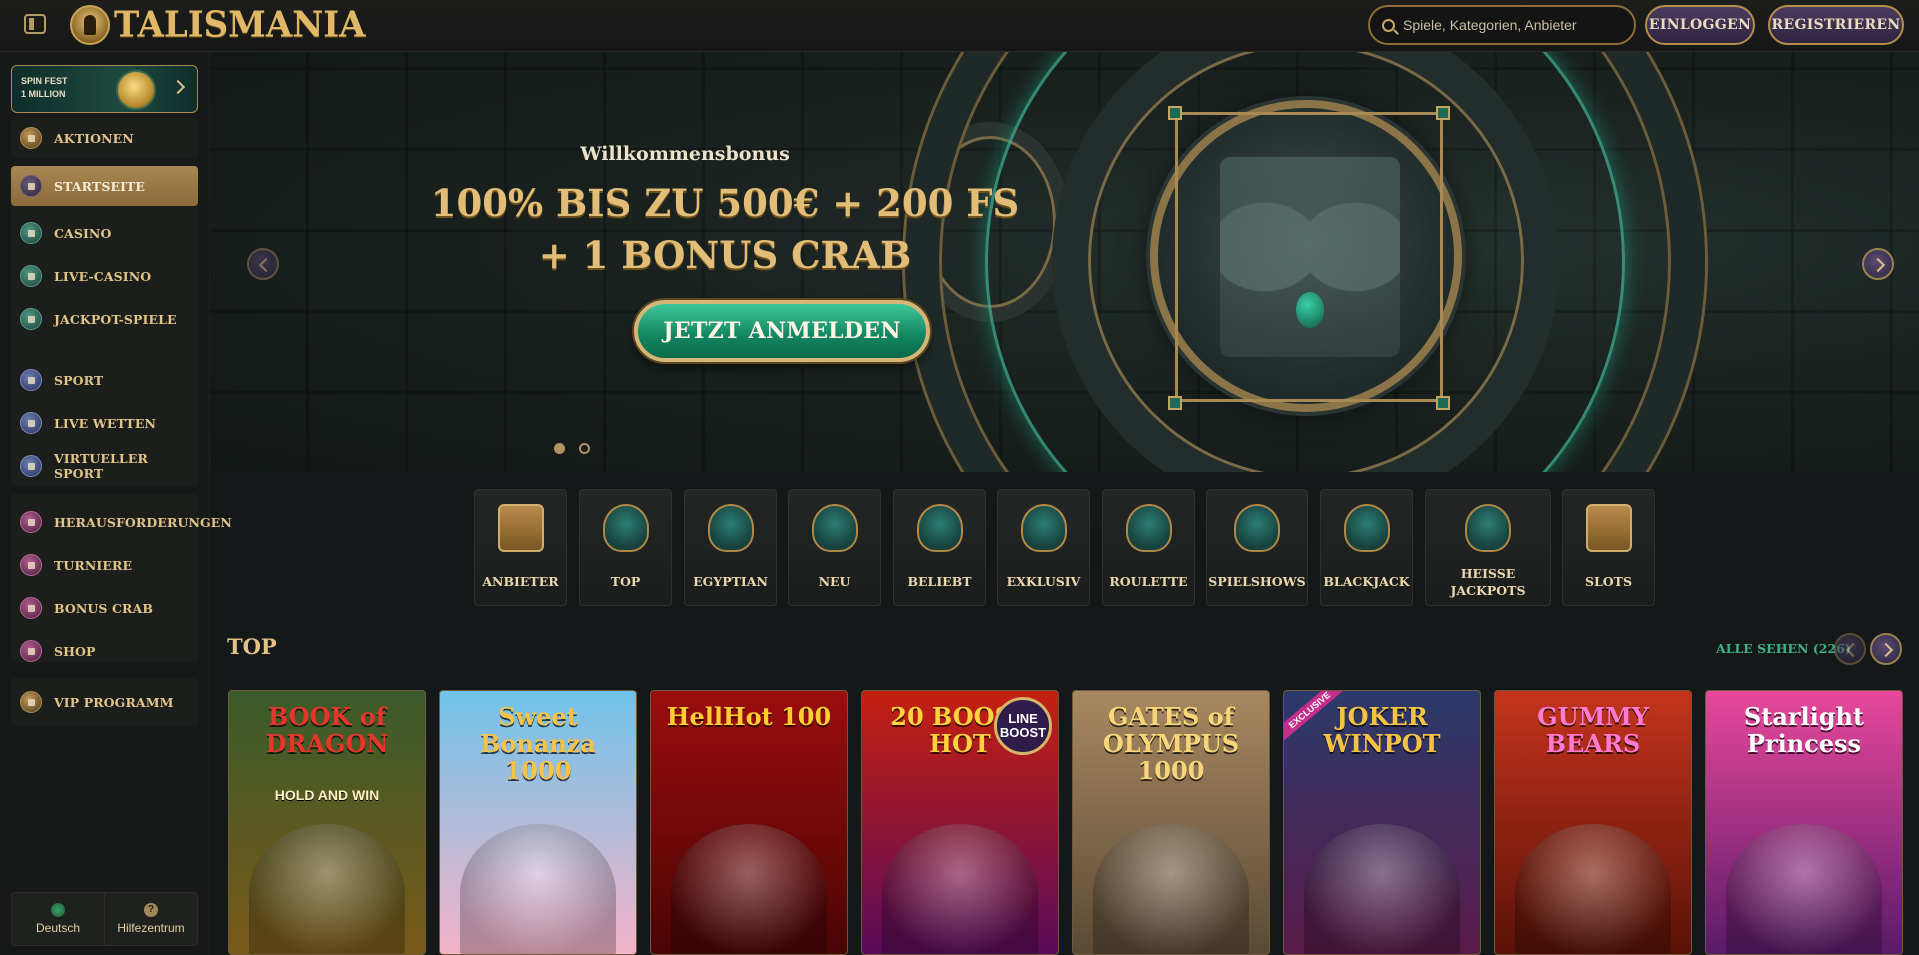 The width and height of the screenshot is (1919, 955). I want to click on line-boost-badge: LINE BOOST, so click(1023, 726).